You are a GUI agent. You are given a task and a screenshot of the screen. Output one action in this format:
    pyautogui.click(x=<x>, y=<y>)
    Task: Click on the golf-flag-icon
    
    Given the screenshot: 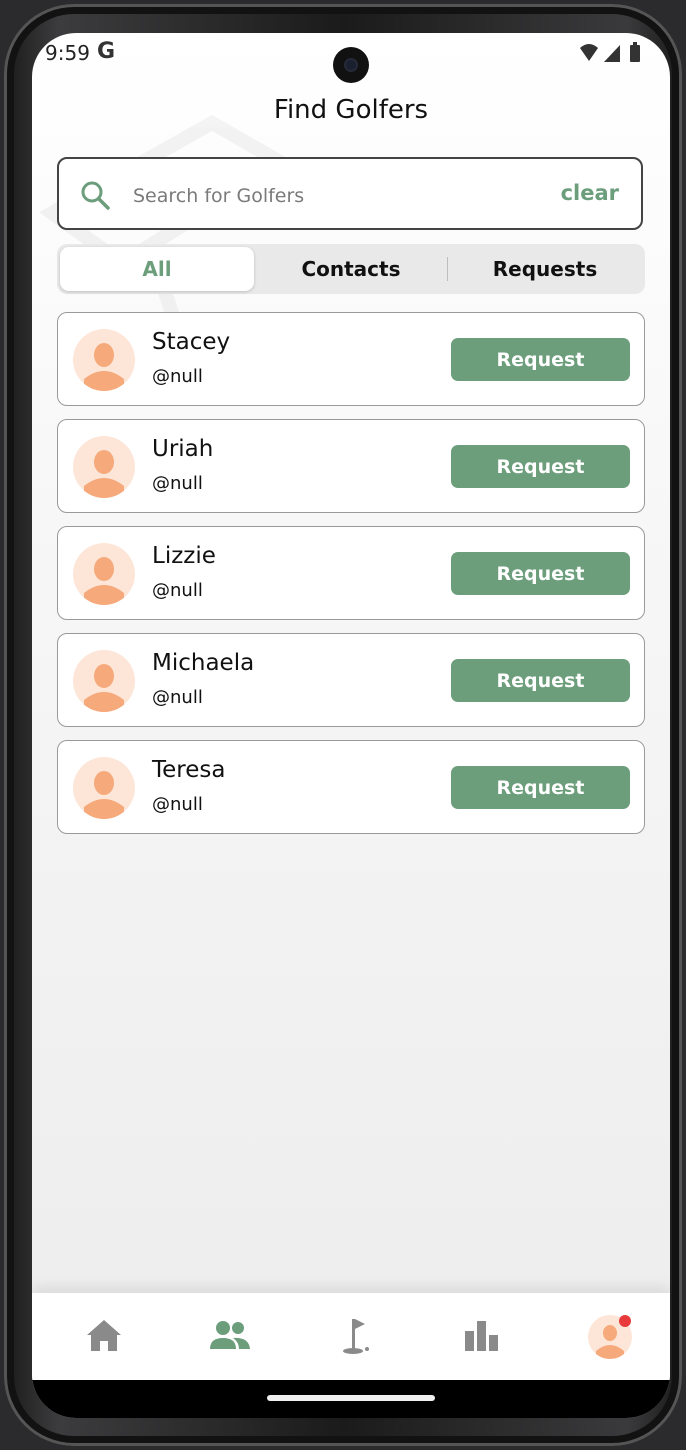 What is the action you would take?
    pyautogui.click(x=356, y=1336)
    